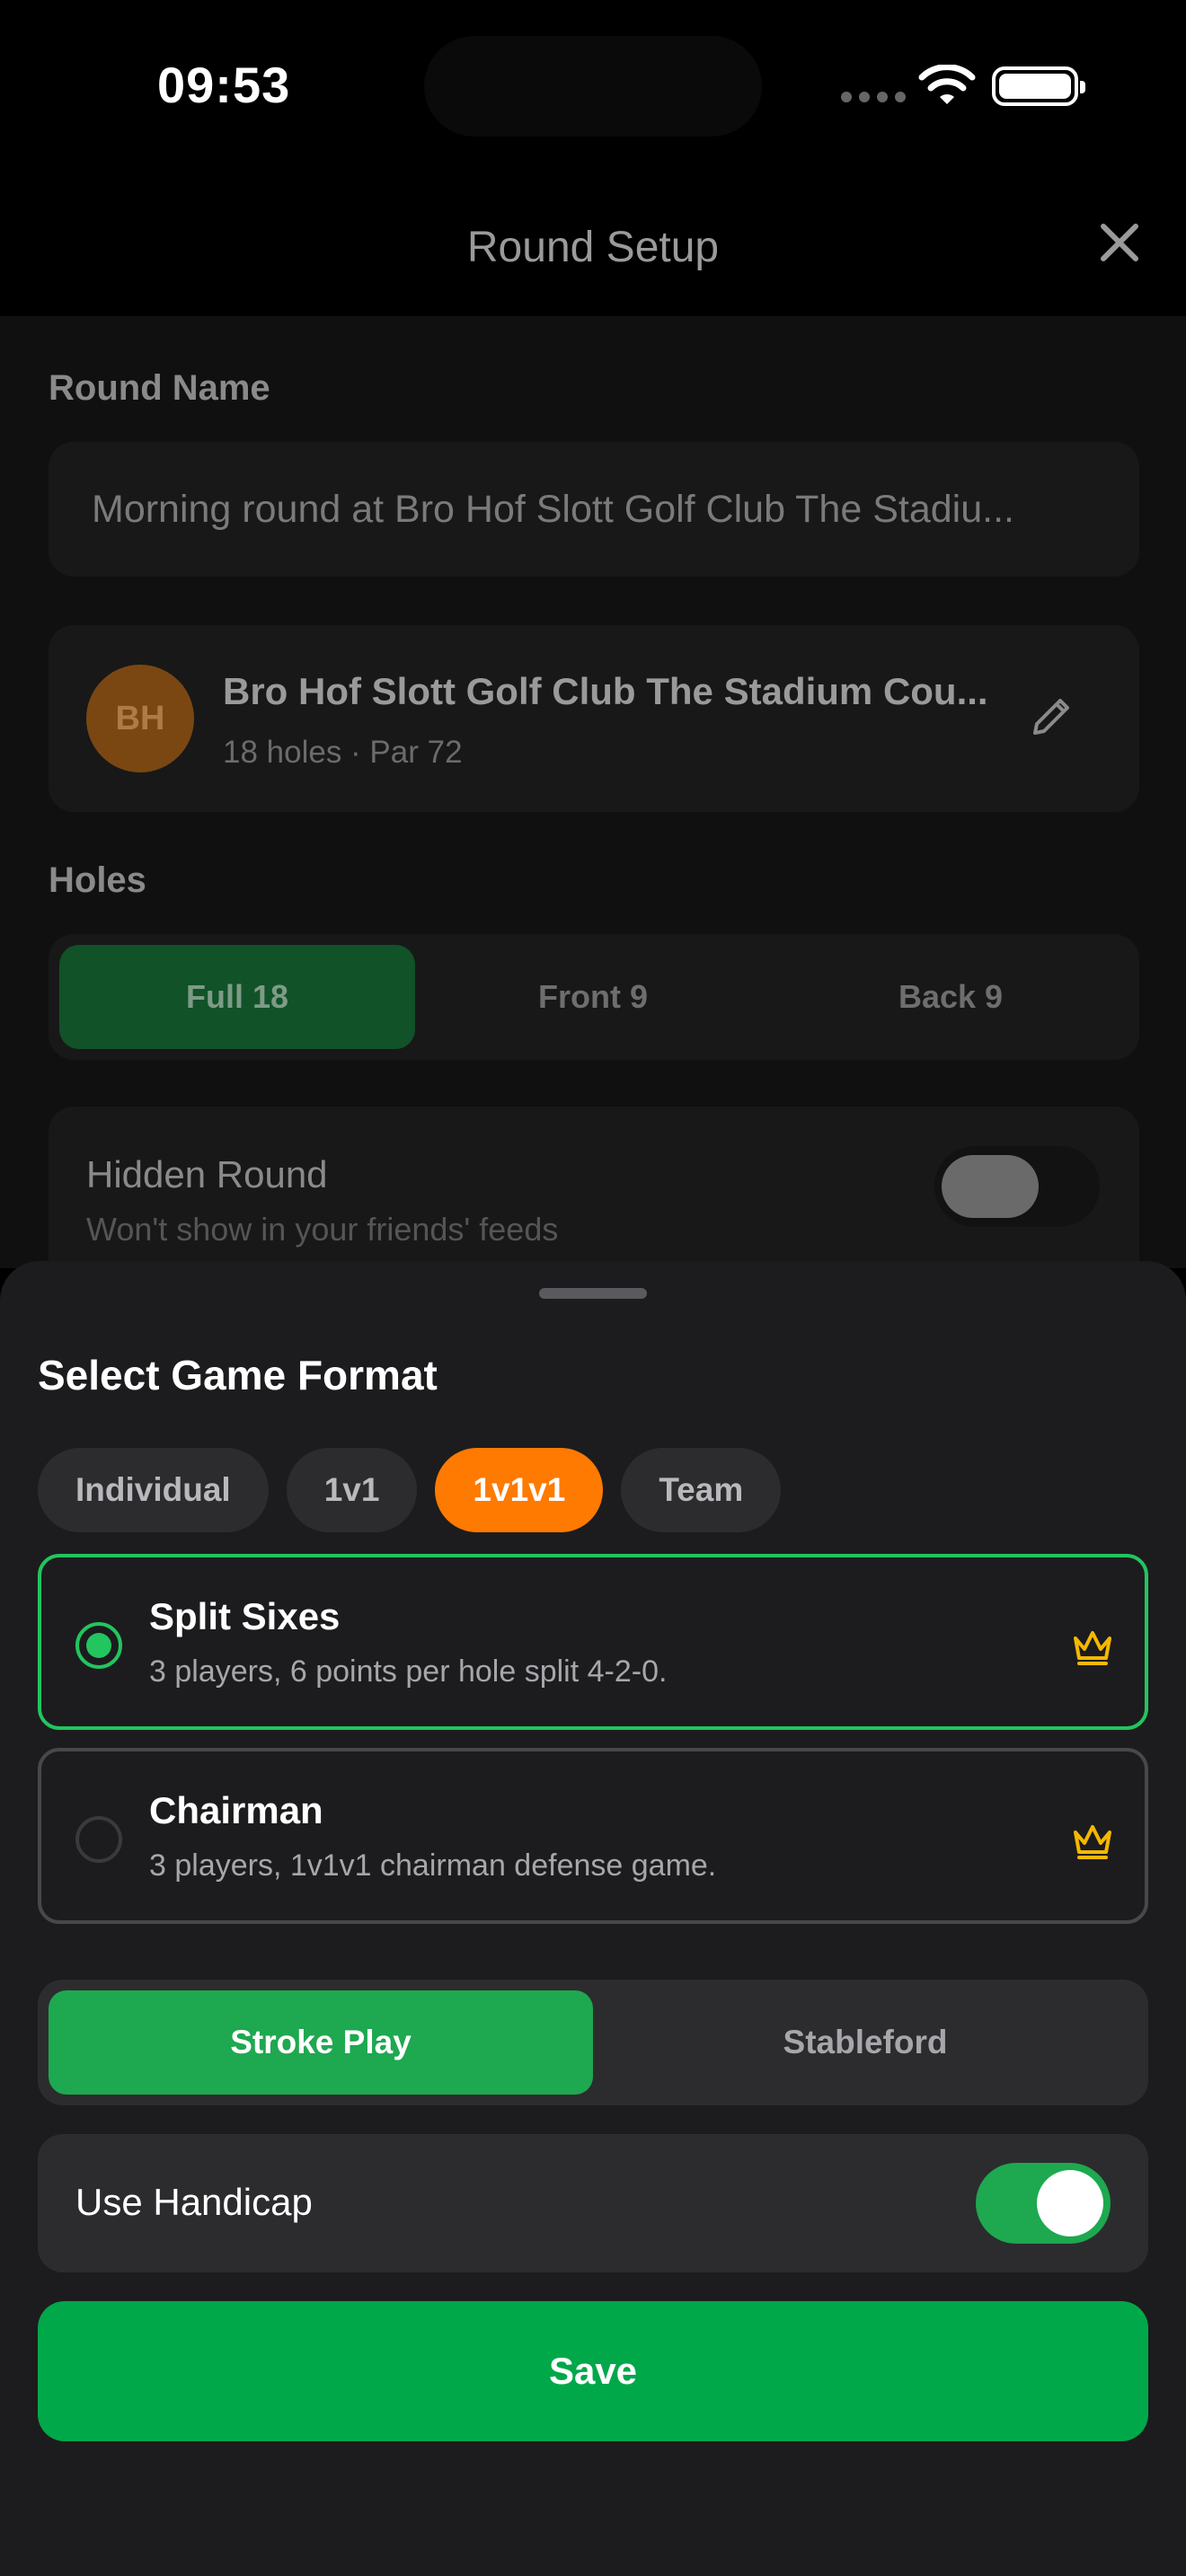  I want to click on chip-team: Team, so click(701, 1490).